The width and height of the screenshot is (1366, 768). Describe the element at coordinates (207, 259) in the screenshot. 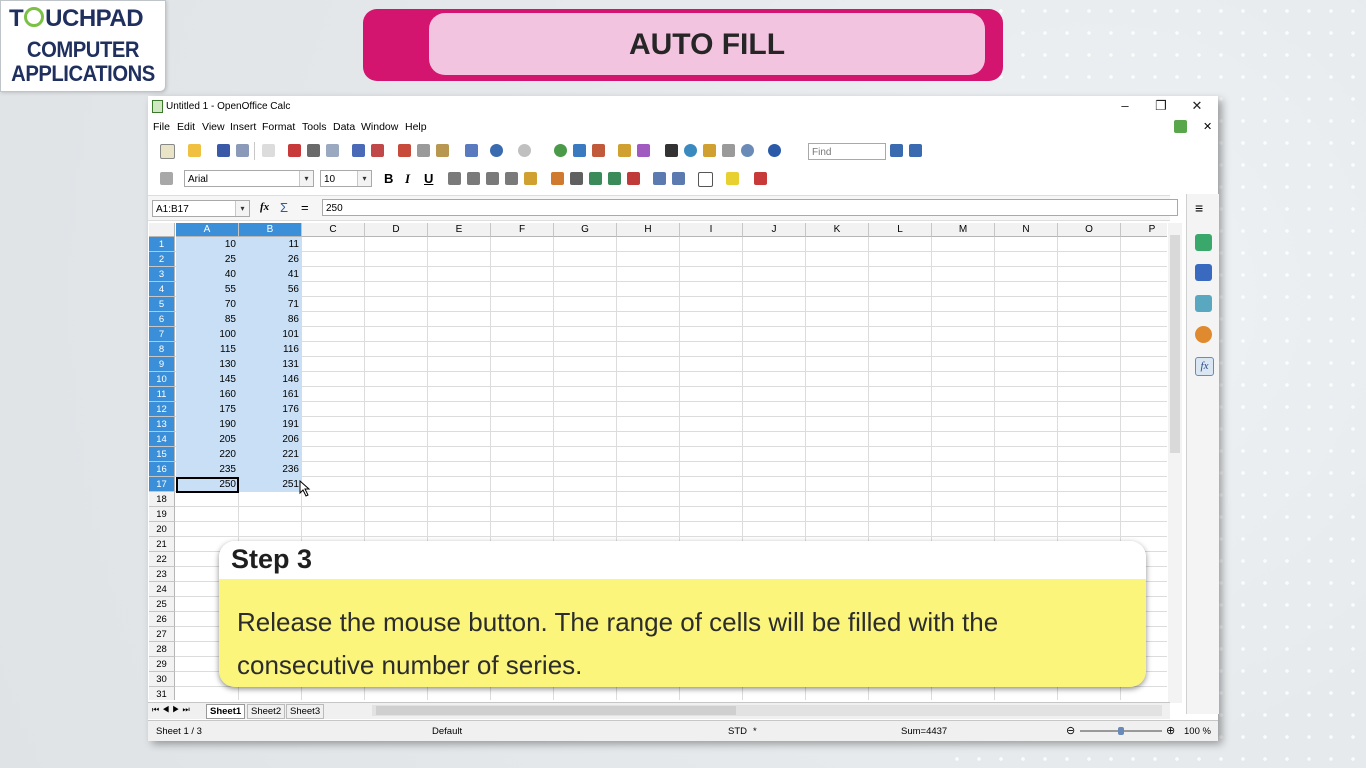

I see `cell-a2: 25` at that location.